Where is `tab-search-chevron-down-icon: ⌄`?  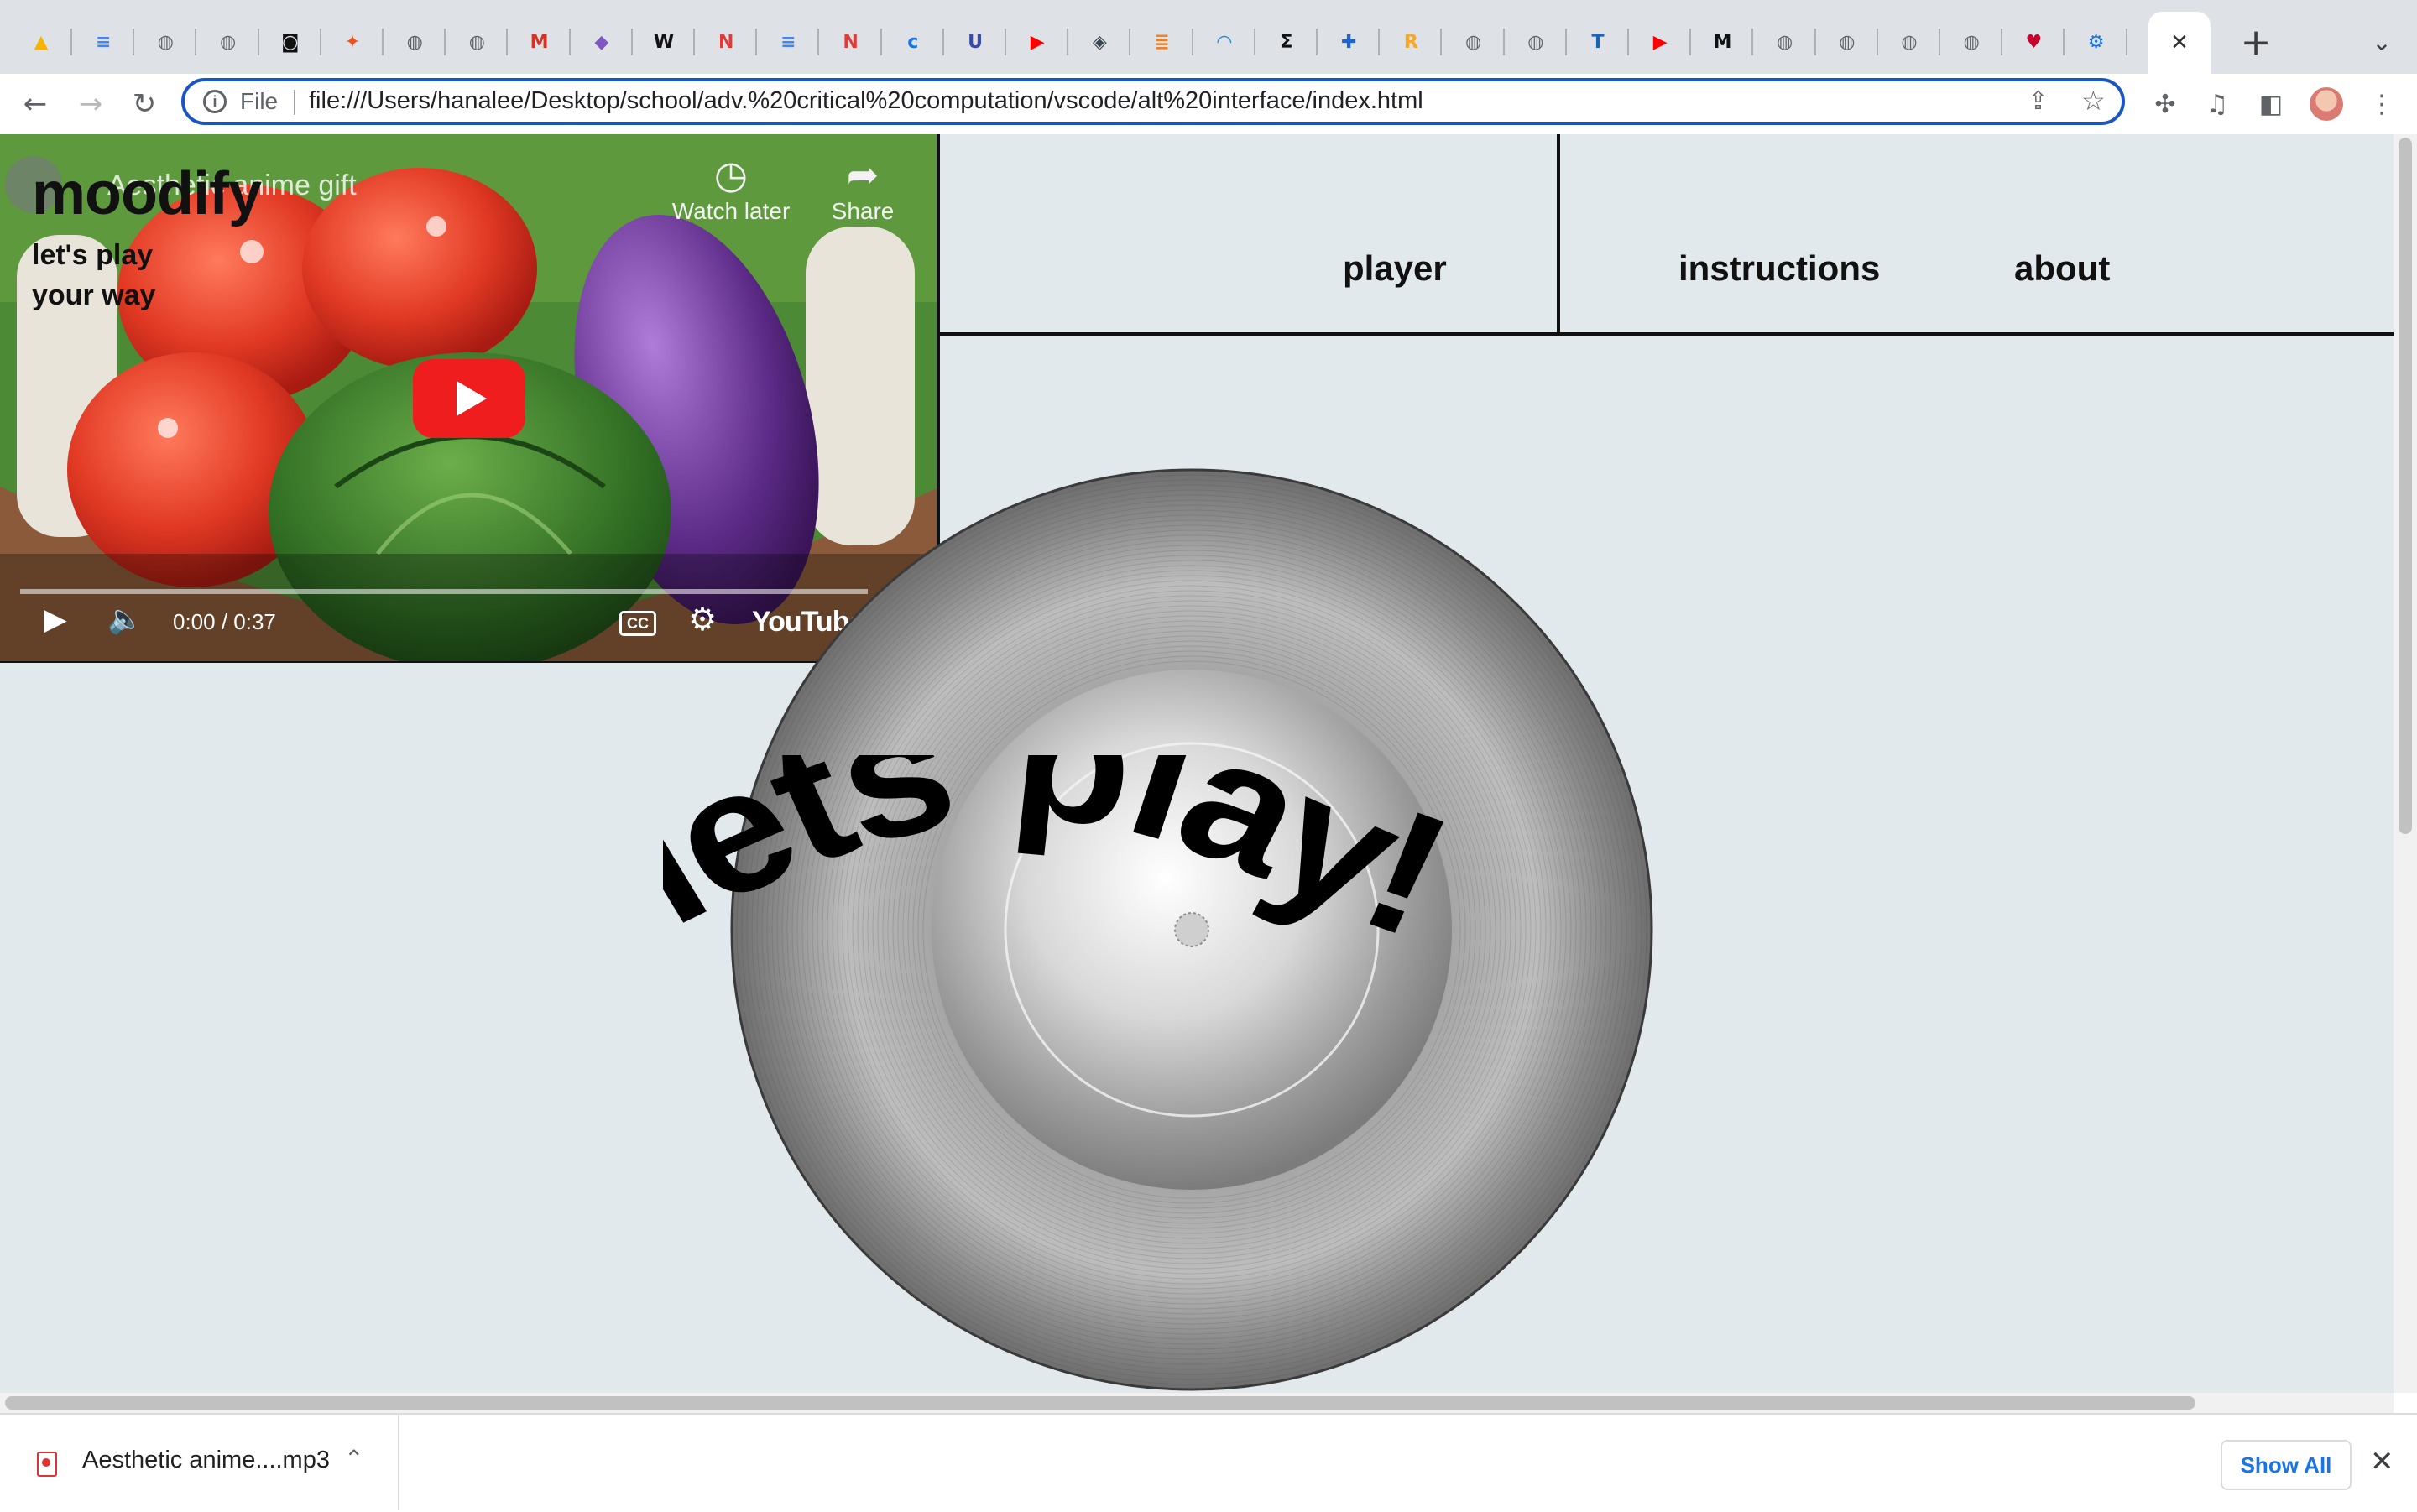 tab-search-chevron-down-icon: ⌄ is located at coordinates (2381, 42).